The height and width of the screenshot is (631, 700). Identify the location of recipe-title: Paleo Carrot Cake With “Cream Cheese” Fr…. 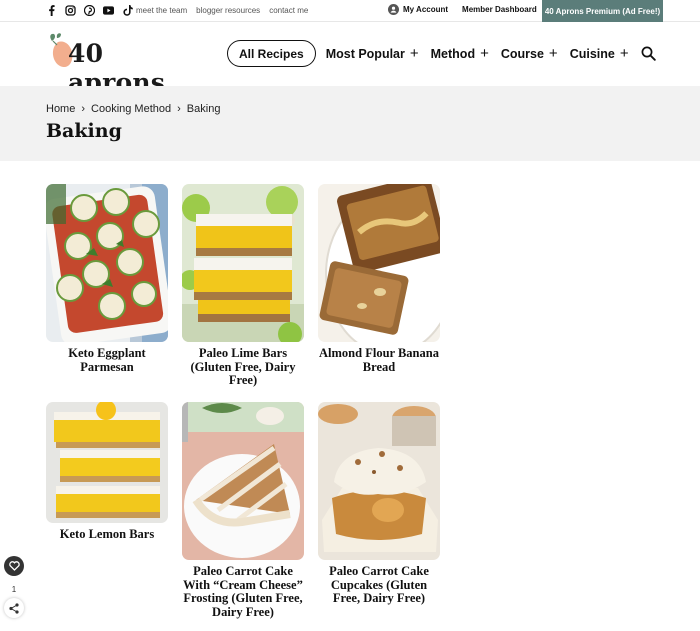
(243, 591).